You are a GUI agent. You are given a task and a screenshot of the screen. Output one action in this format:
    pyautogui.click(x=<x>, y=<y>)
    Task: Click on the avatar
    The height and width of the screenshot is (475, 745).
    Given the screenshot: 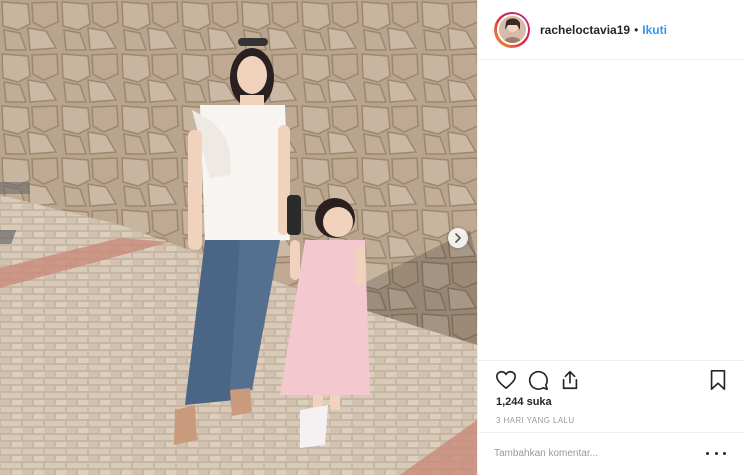 What is the action you would take?
    pyautogui.click(x=512, y=29)
    